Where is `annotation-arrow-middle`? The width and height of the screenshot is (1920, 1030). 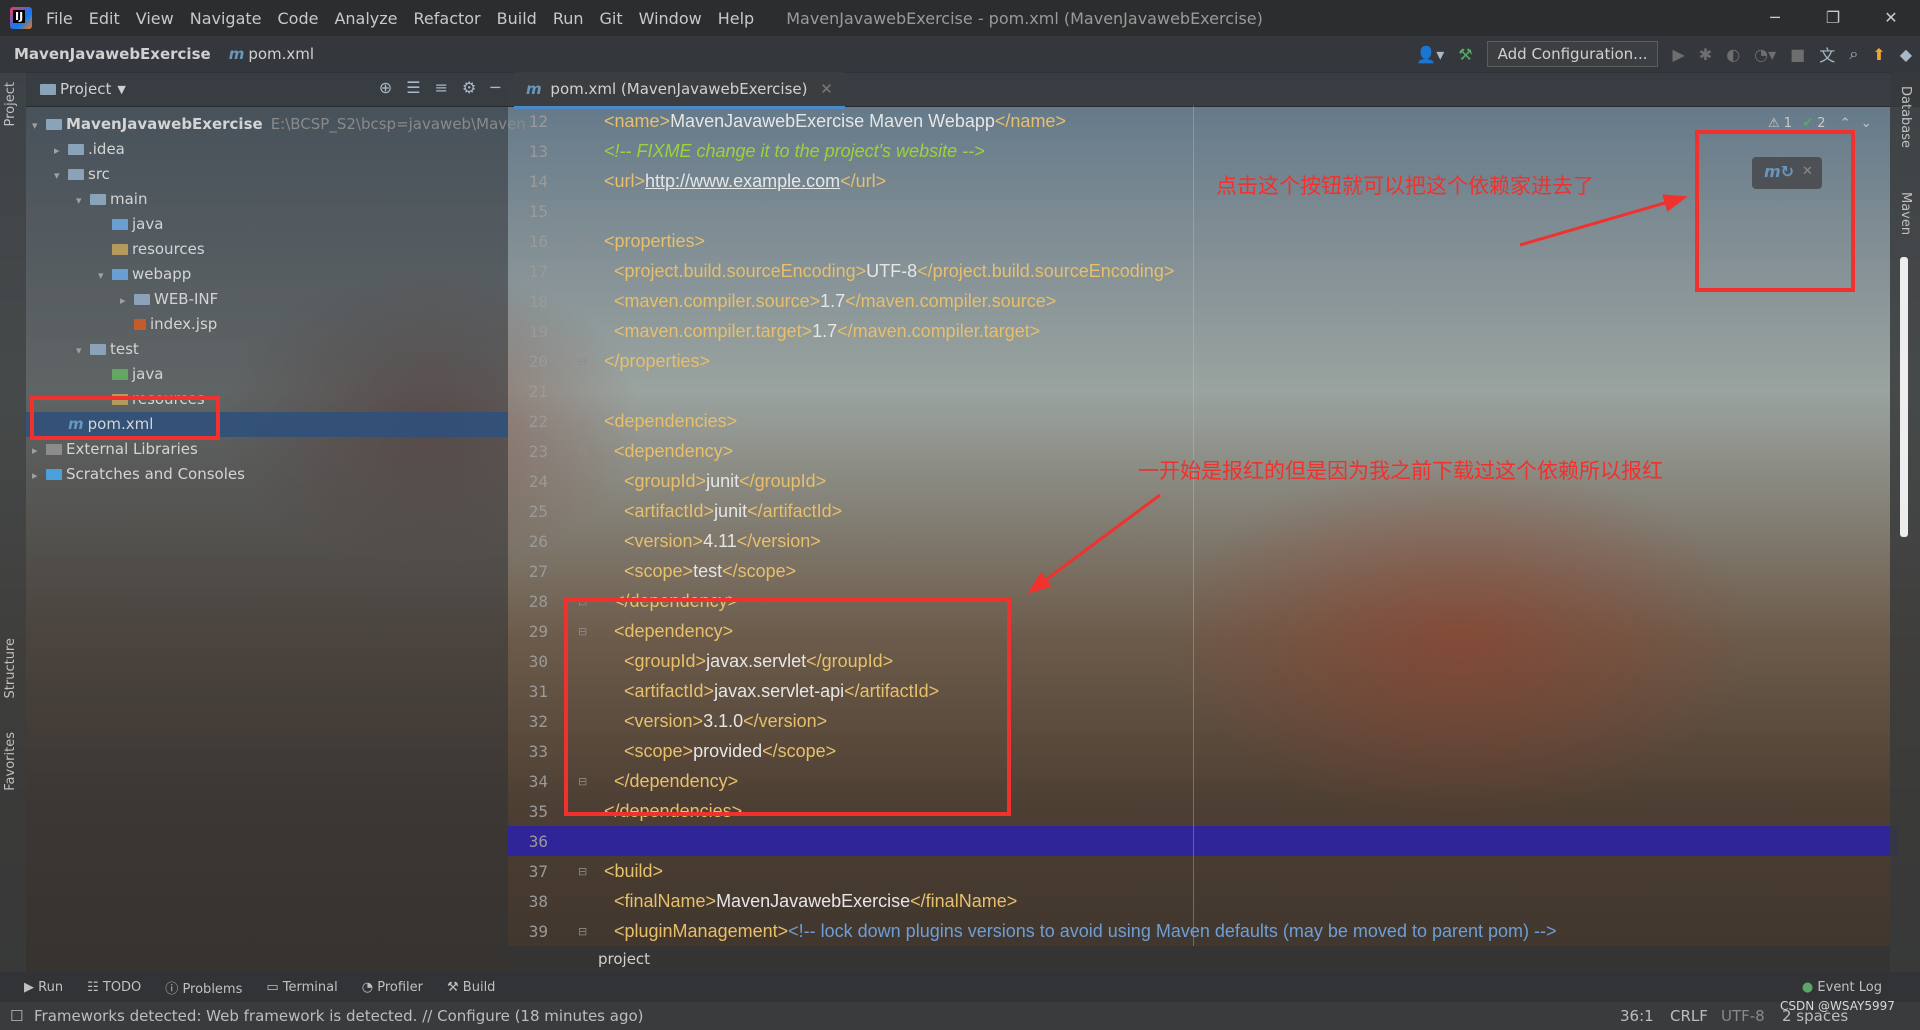 annotation-arrow-middle is located at coordinates (1094, 543).